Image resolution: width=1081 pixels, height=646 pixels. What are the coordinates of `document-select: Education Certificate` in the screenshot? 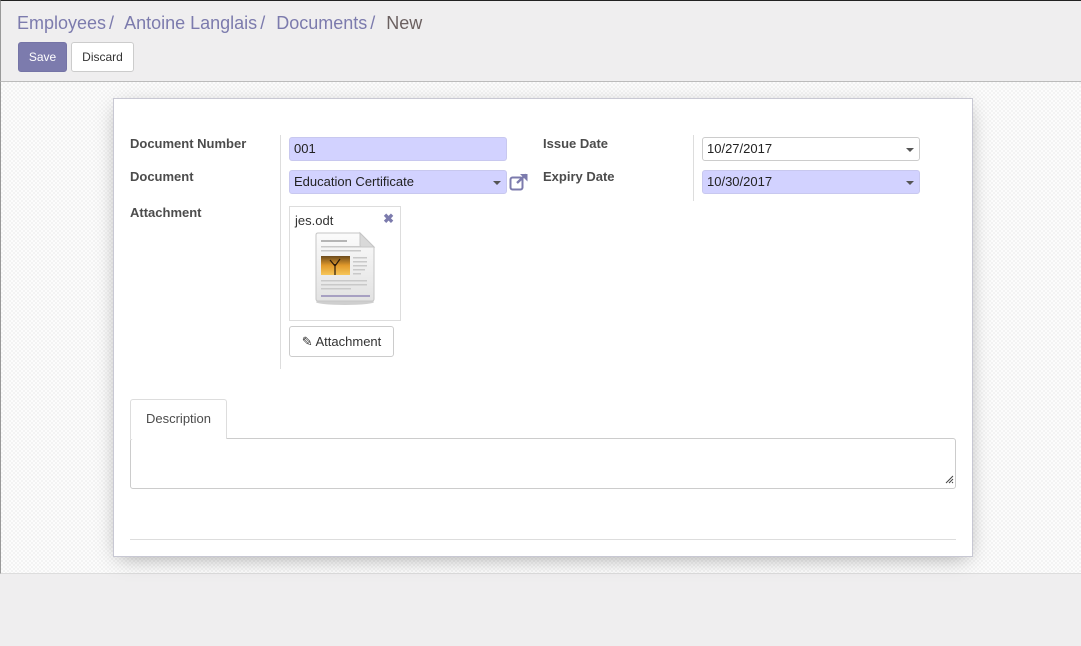 It's located at (398, 182).